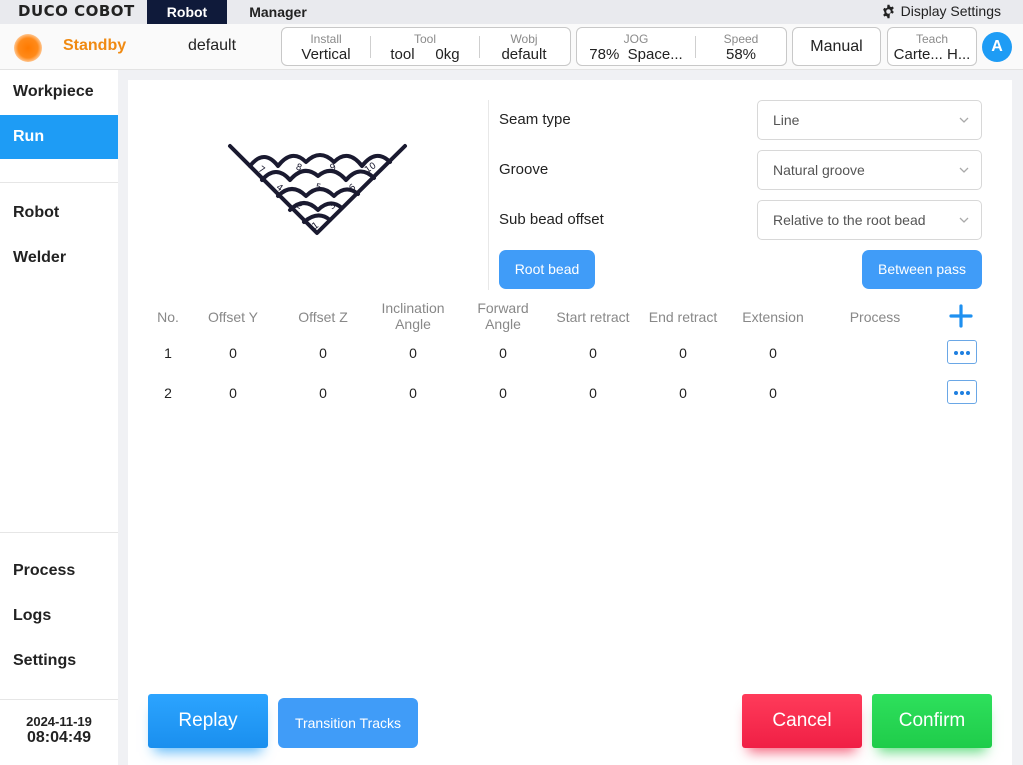 The image size is (1023, 765). I want to click on groove-label: Groove, so click(524, 169).